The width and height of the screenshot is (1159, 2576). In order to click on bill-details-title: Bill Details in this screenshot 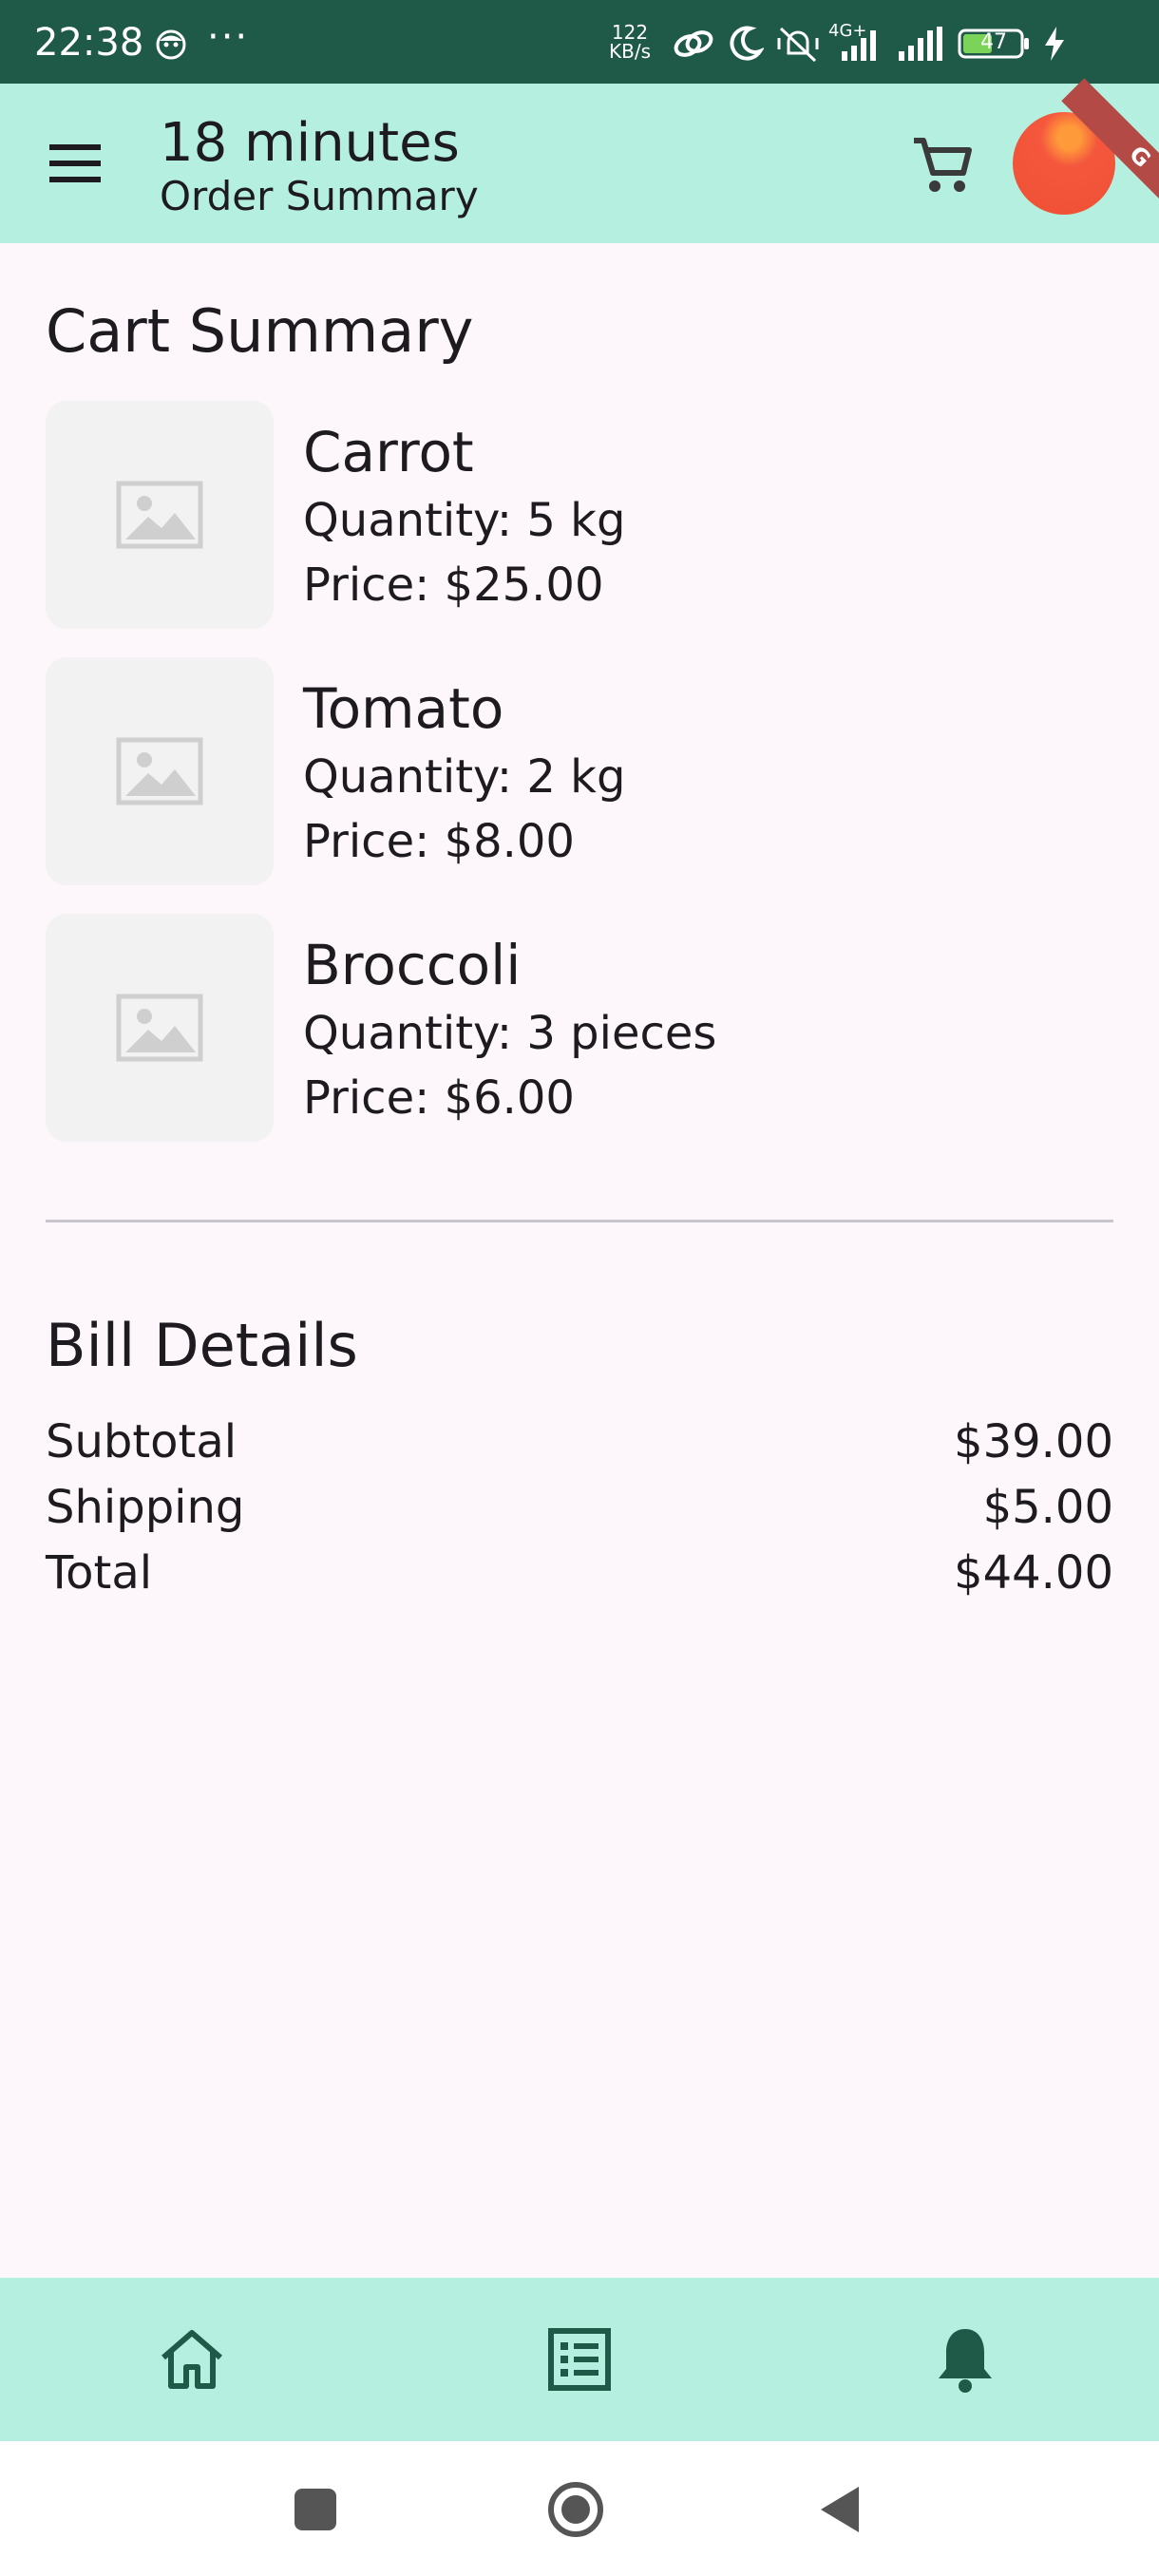, I will do `click(202, 1345)`.